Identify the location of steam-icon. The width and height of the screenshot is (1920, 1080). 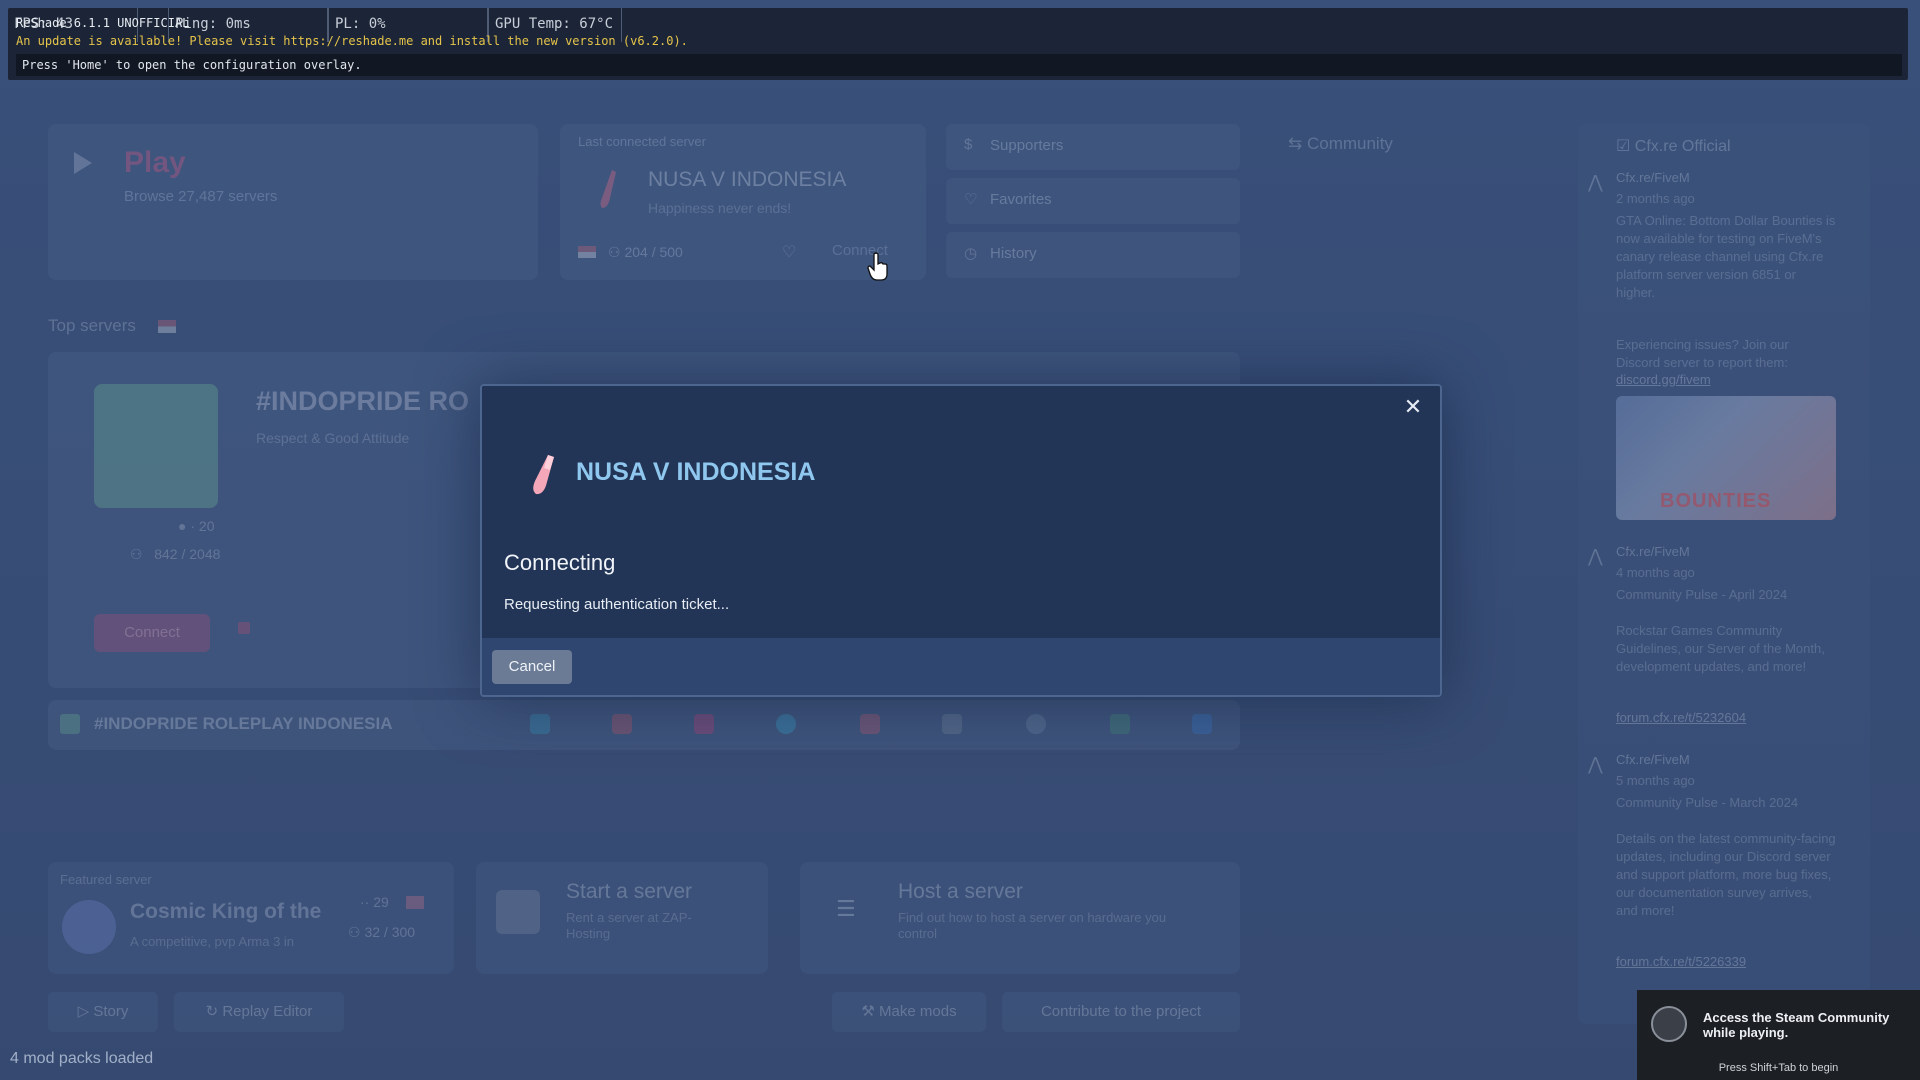
(1669, 1024).